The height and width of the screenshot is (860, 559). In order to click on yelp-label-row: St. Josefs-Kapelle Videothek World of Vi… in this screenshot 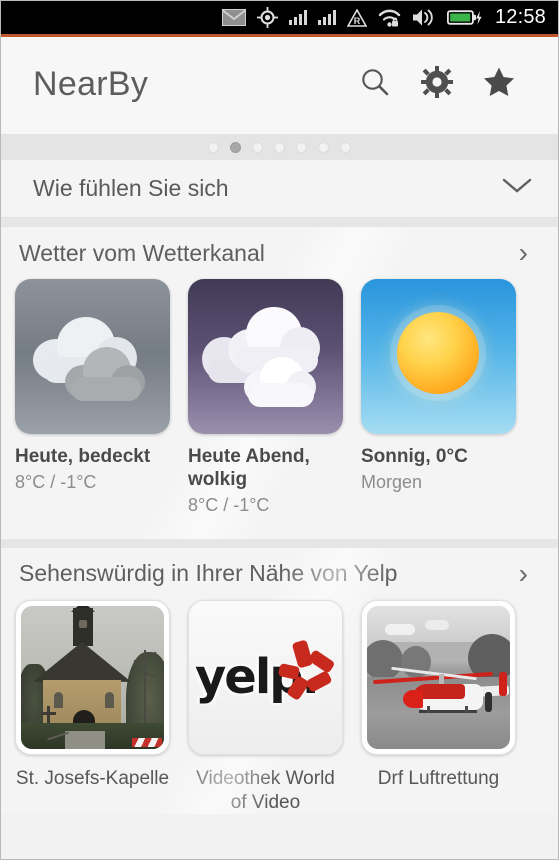, I will do `click(279, 785)`.